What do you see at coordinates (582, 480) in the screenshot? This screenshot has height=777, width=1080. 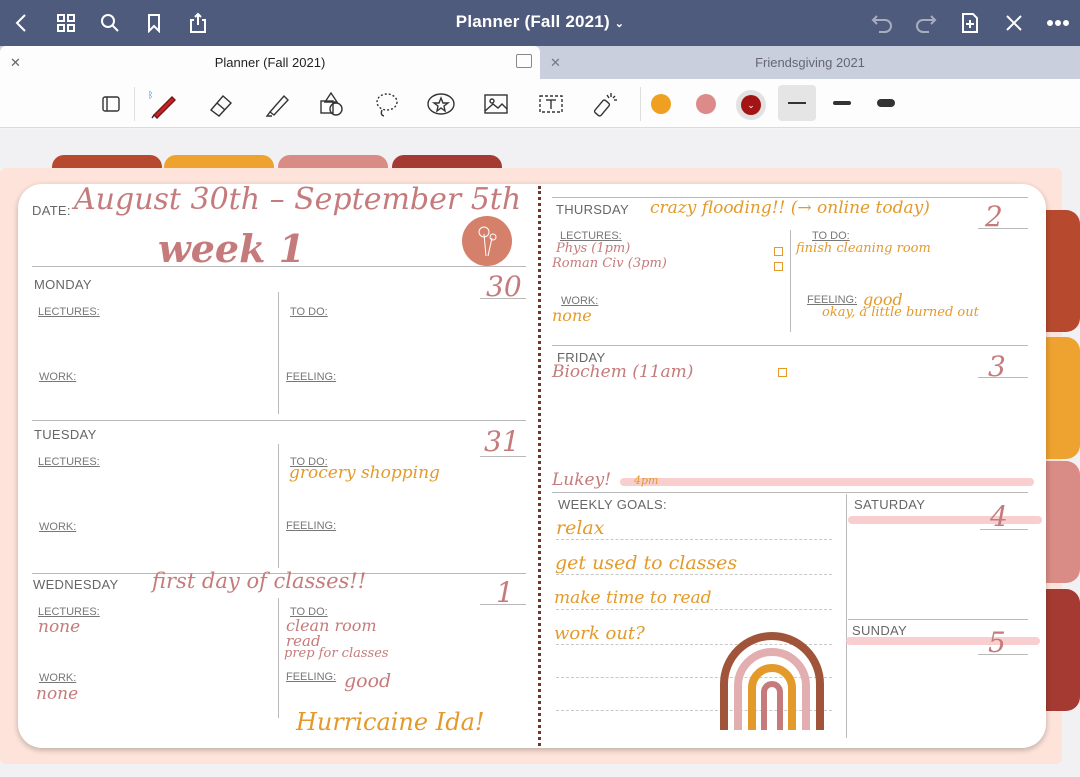 I see `friday-event: Lukey!` at bounding box center [582, 480].